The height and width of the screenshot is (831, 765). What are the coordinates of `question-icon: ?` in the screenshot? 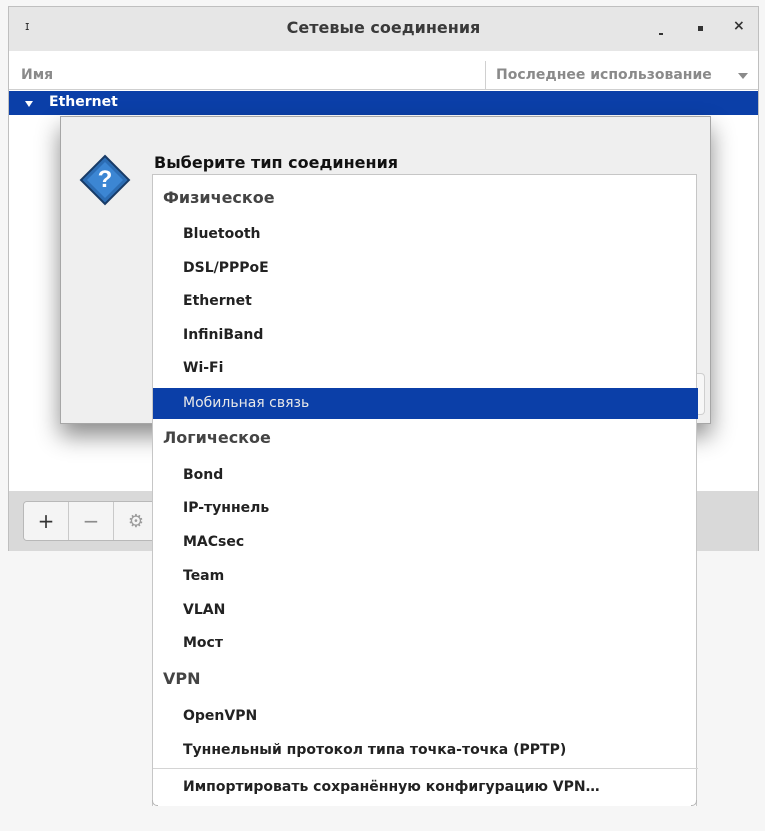 It's located at (105, 180).